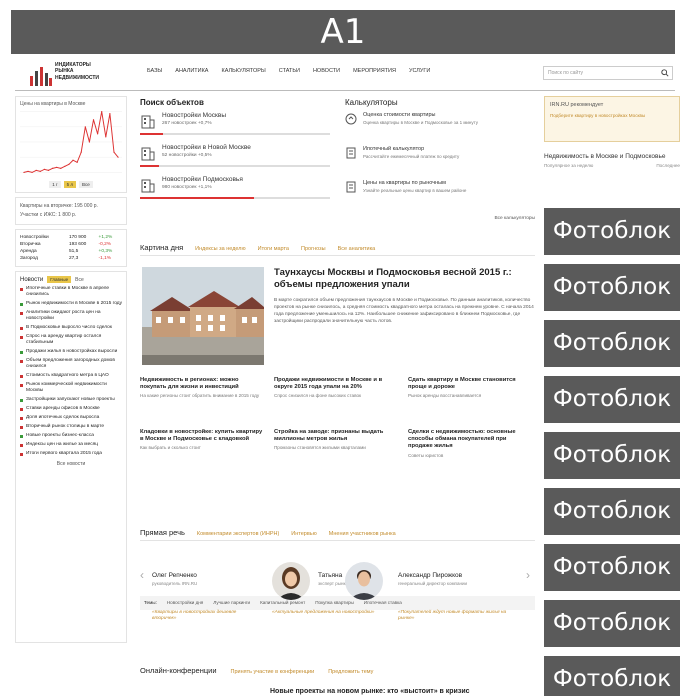 This screenshot has height=696, width=686. I want to click on logo: ИНДИКАТОРЫ РЫНКА НЕДВИЖИМОСТИ, so click(74, 74).